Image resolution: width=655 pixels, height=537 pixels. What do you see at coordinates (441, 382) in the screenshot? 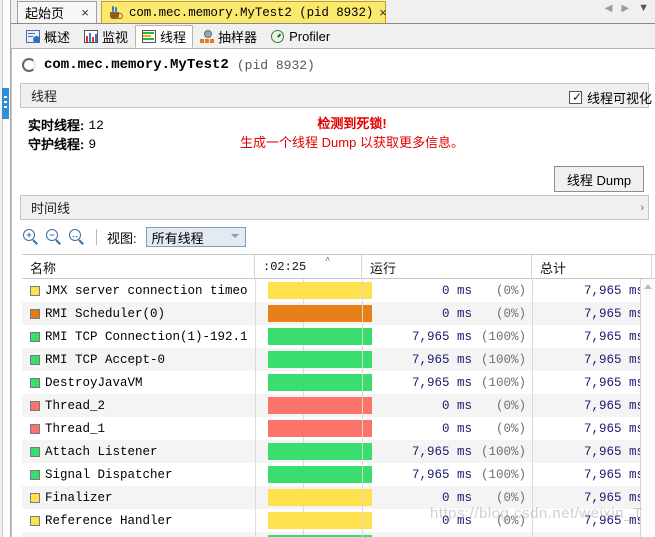
I see `running-ms: 7,965 ms` at bounding box center [441, 382].